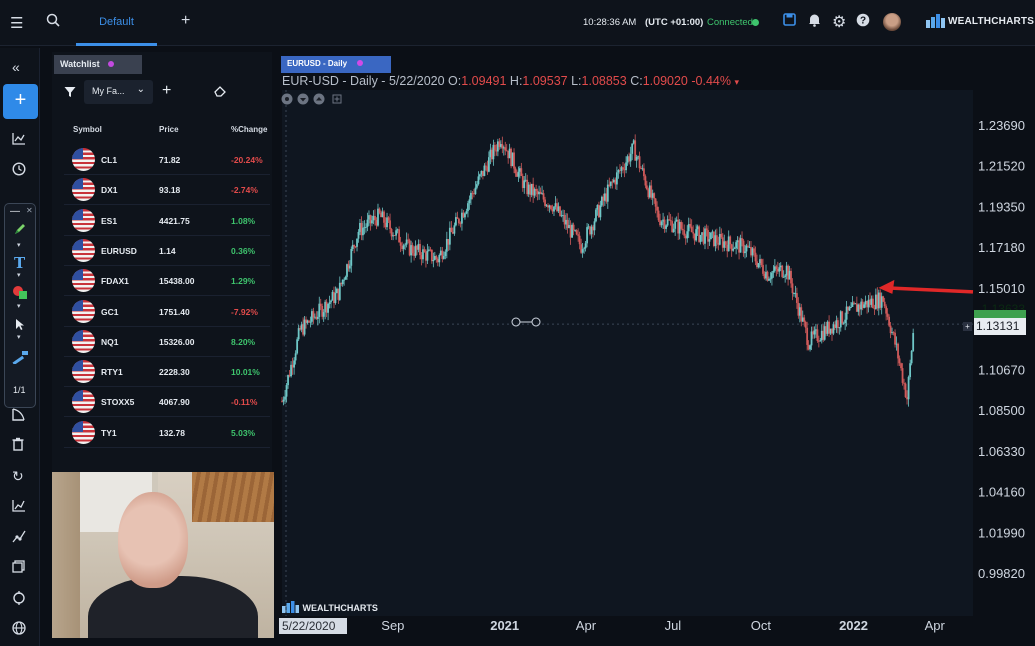  What do you see at coordinates (244, 311) in the screenshot?
I see `change-cell: -7.92%` at bounding box center [244, 311].